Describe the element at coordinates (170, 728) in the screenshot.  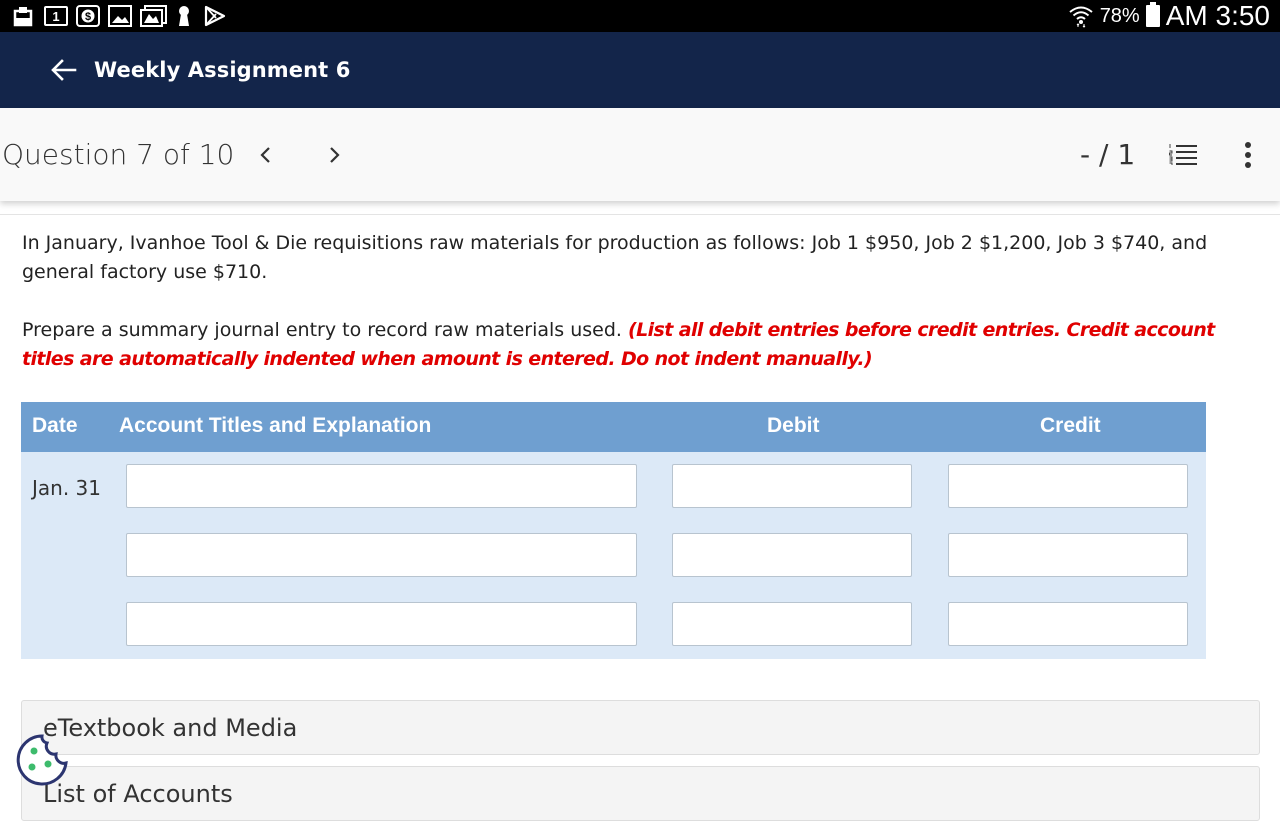
I see `section-label: eTextbook and Media` at that location.